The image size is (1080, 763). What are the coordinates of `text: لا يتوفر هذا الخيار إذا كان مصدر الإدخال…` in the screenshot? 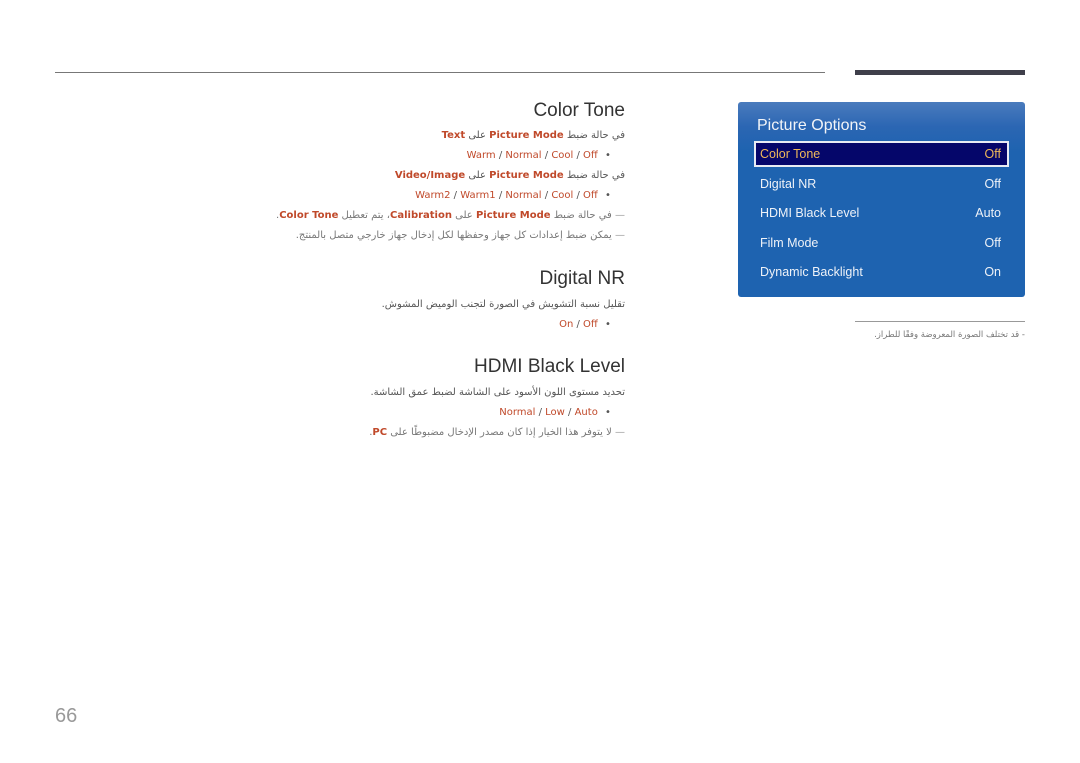 It's located at (499, 432).